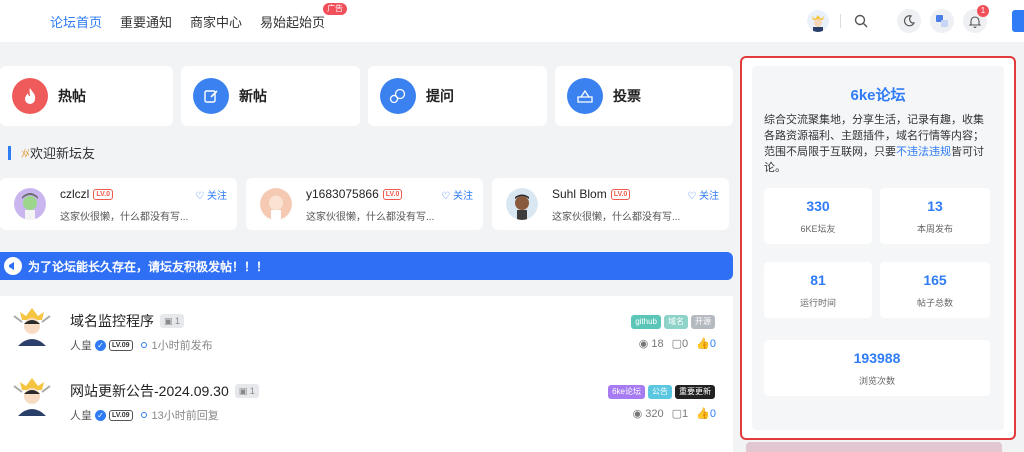 This screenshot has width=1024, height=452. Describe the element at coordinates (9, 152) in the screenshot. I see `section-accent-bar` at that location.